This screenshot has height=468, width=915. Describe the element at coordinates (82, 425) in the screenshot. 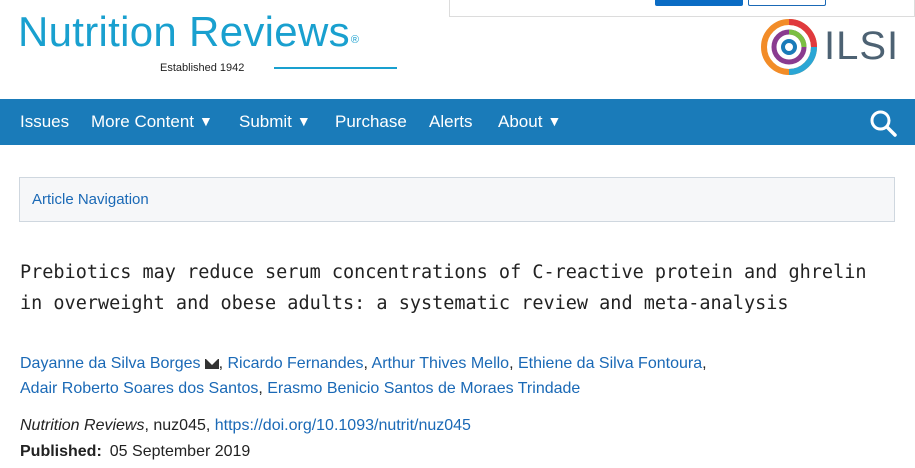

I see `citation-journal: Nutrition Reviews` at that location.